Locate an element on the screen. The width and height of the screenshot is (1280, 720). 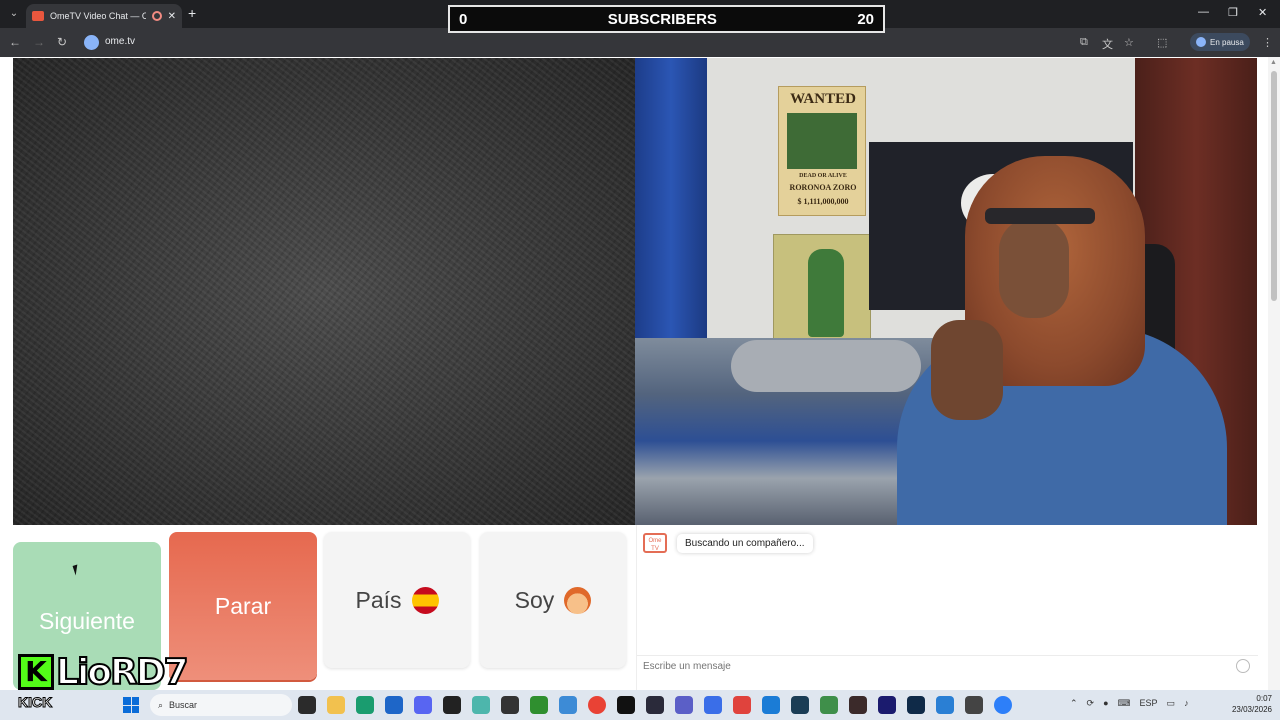
page-scrollbar: ▲ is located at coordinates (1274, 373).